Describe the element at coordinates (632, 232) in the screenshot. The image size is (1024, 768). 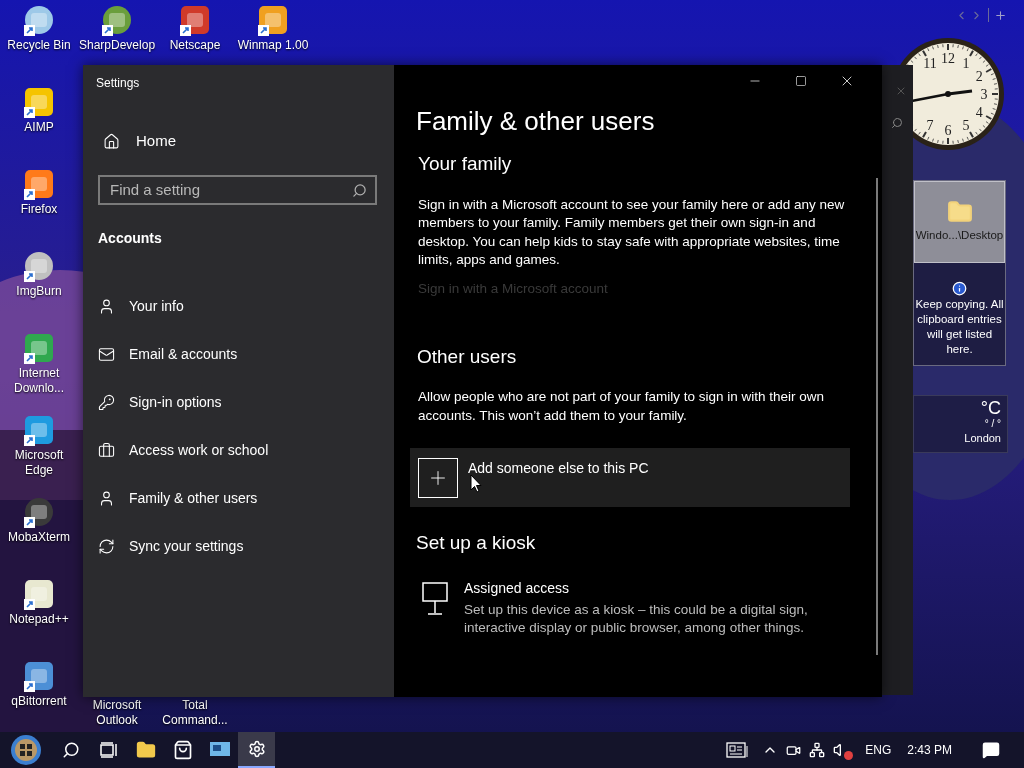
I see `description-text: Sign in with a Microsoft account to see your family here or add any new members to your family. Family members get their own sign-in and desktop. You can help kids to stay safe with appropriate websites, time limits, apps and games.` at that location.